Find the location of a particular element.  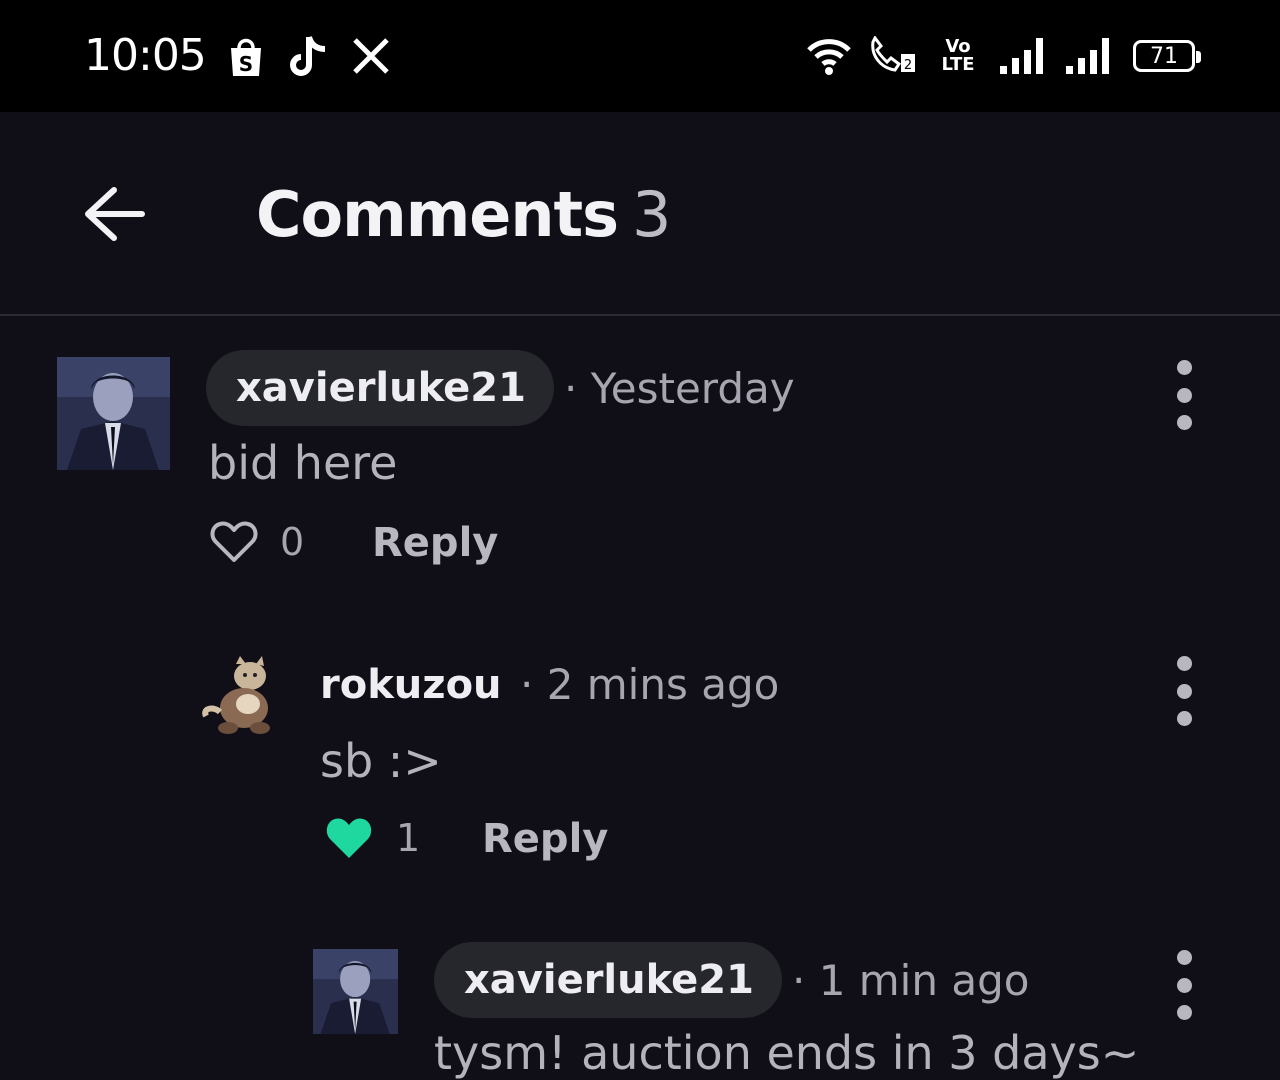

heart-outline-icon is located at coordinates (234, 541).